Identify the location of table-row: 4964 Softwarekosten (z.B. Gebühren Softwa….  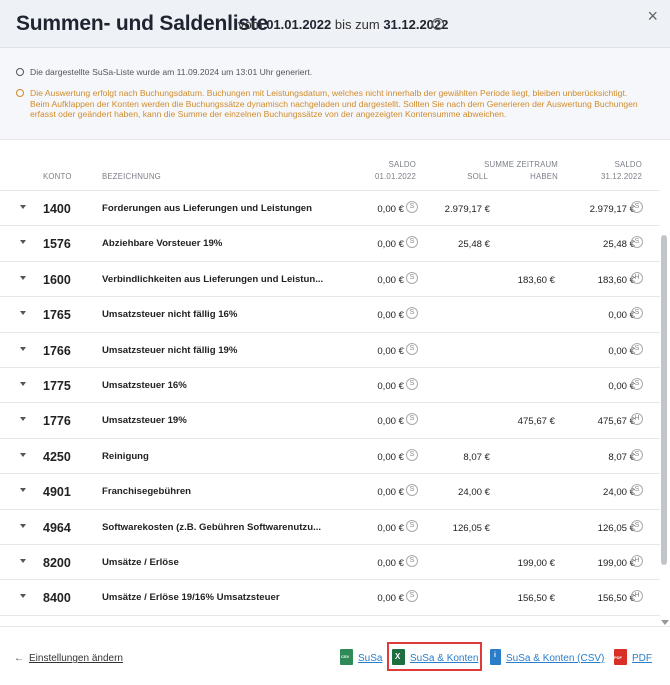
(330, 527).